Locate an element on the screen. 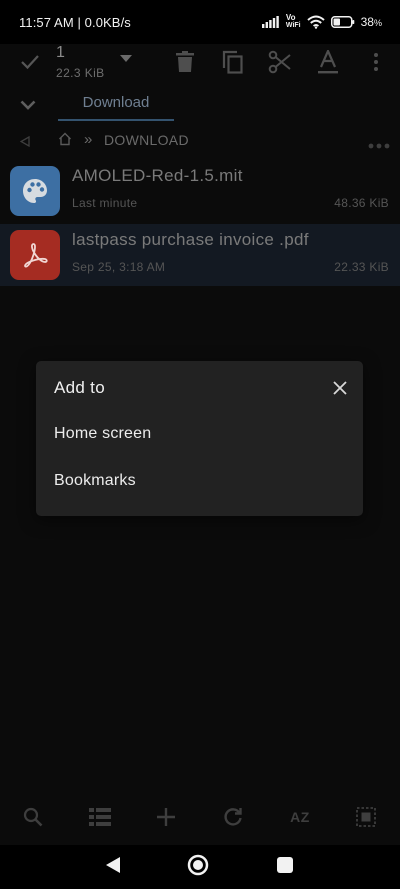 The width and height of the screenshot is (400, 889). battery-percent-suffix: % is located at coordinates (377, 23).